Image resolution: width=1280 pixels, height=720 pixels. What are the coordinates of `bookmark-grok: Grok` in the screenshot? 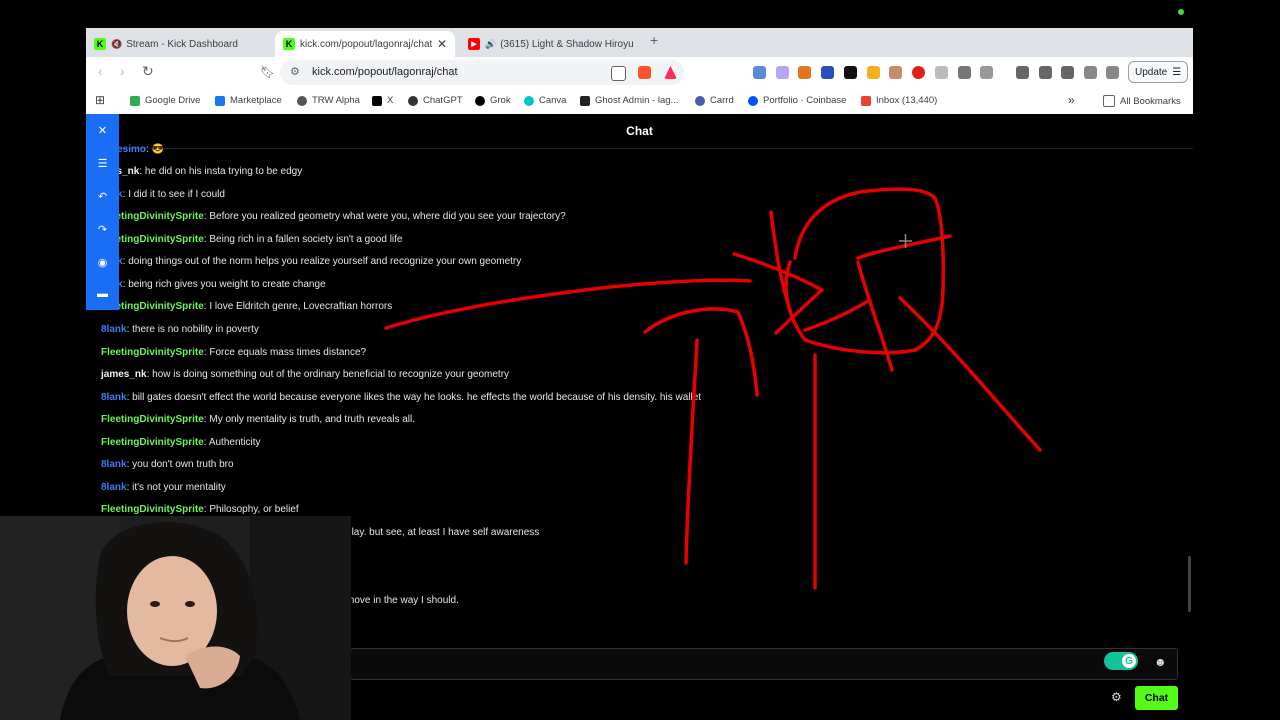 It's located at (493, 100).